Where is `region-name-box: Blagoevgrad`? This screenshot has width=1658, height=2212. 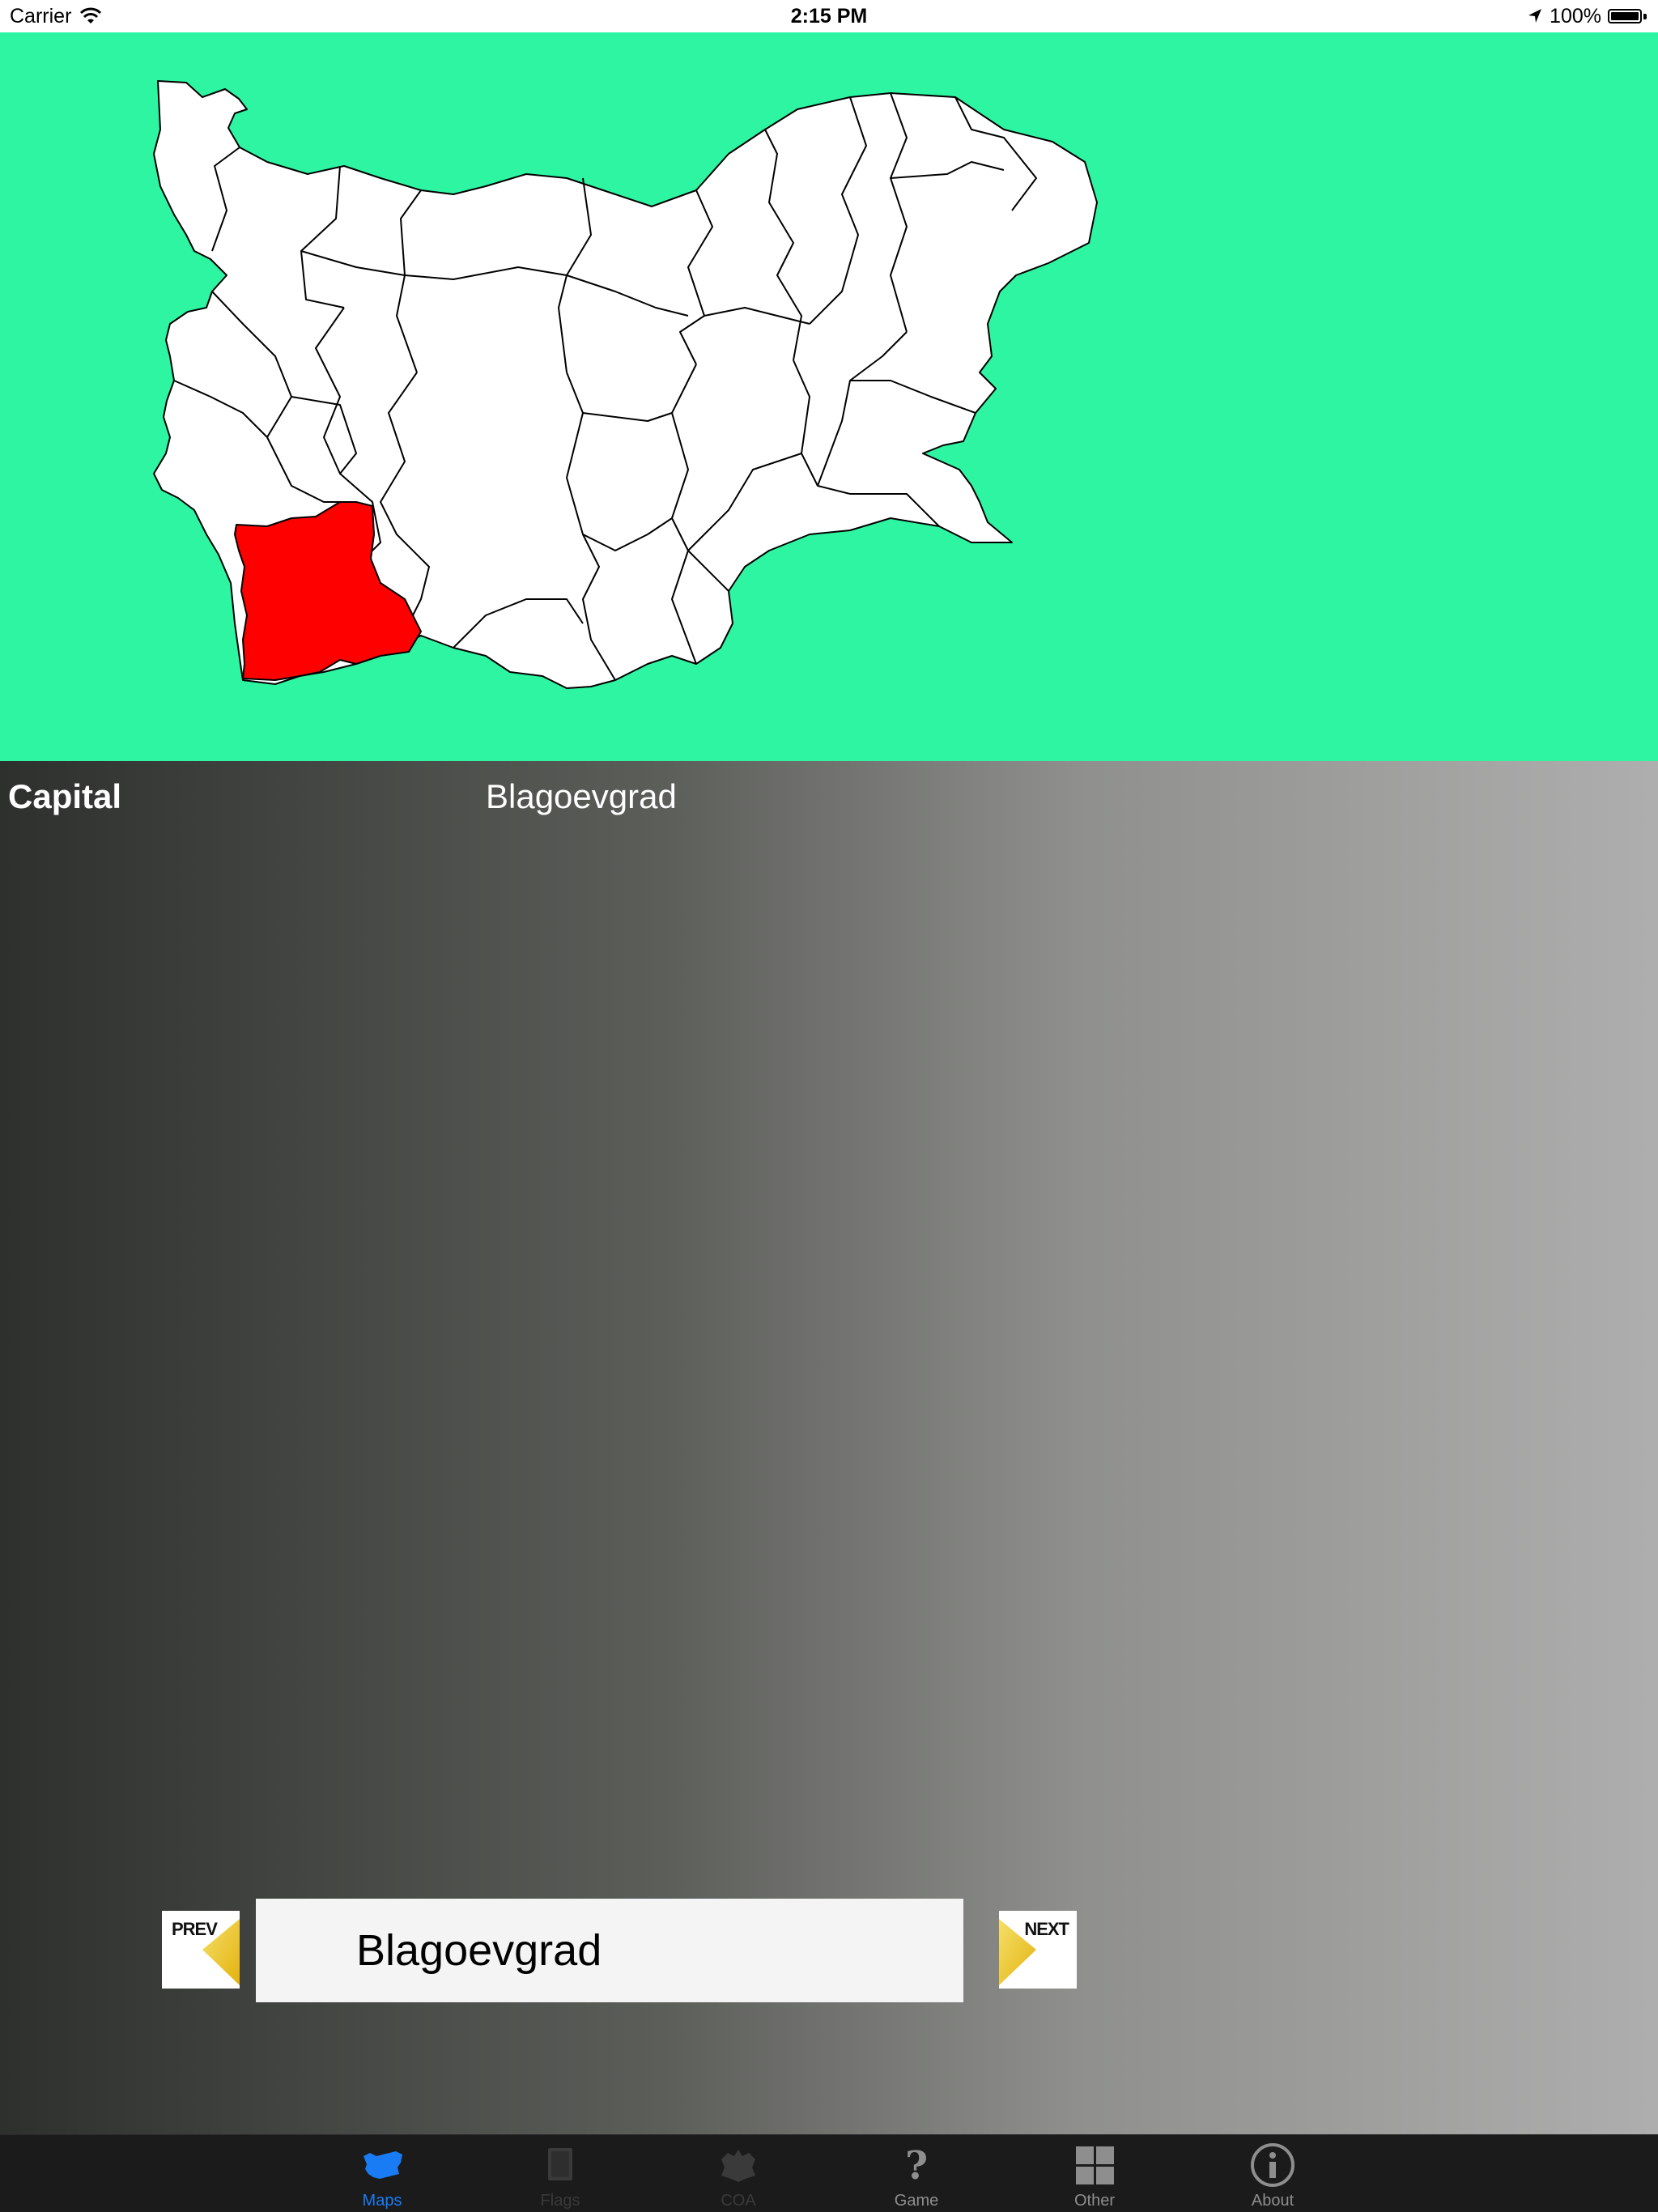 region-name-box: Blagoevgrad is located at coordinates (609, 1950).